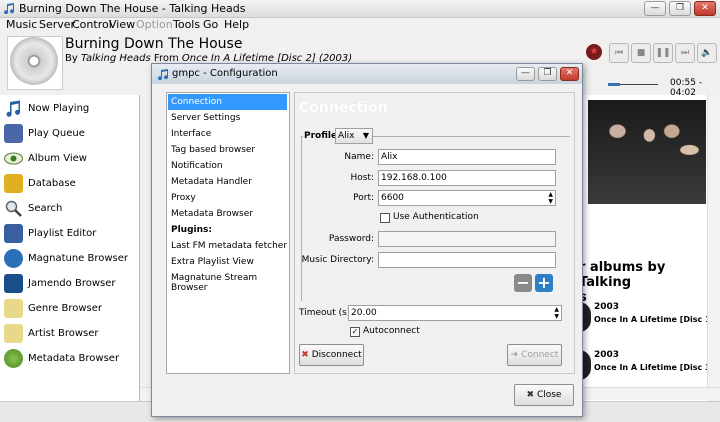 This screenshot has height=422, width=720. Describe the element at coordinates (227, 198) in the screenshot. I see `category-proxy: Proxy` at that location.